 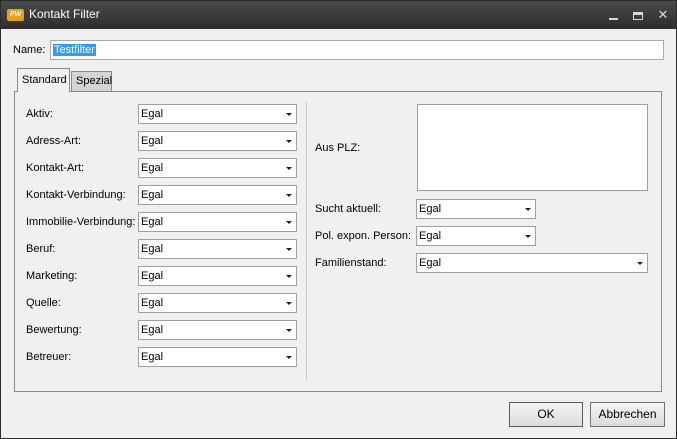 I want to click on sucht-aktuell-label: Sucht aktuell:, so click(x=348, y=209).